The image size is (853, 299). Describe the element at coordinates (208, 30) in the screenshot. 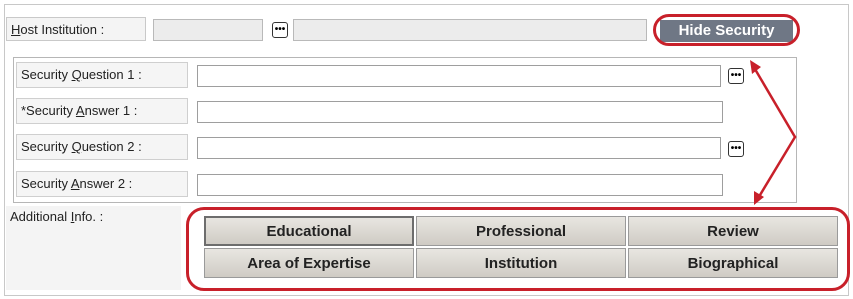

I see `host-institution-code-field` at that location.